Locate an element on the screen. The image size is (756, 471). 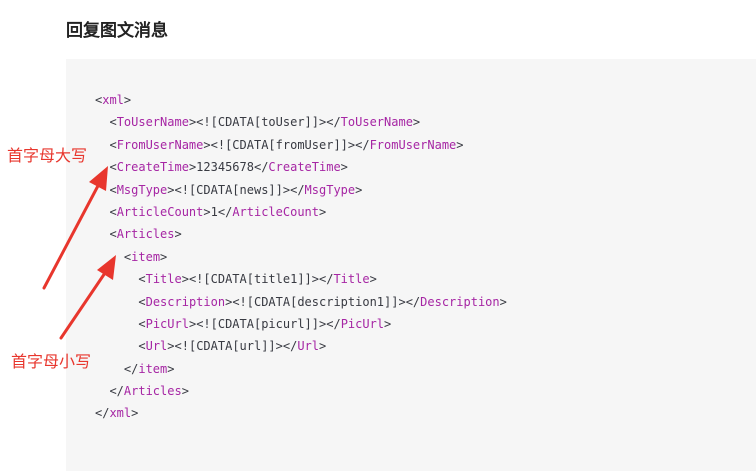
arrow-to-item-icon is located at coordinates (87, 297).